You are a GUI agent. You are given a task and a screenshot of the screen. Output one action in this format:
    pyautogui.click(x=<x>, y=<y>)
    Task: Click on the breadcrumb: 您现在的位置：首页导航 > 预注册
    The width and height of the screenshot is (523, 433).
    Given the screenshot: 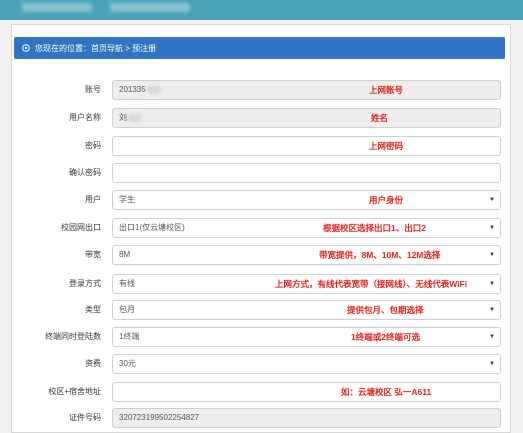 What is the action you would take?
    pyautogui.click(x=259, y=48)
    